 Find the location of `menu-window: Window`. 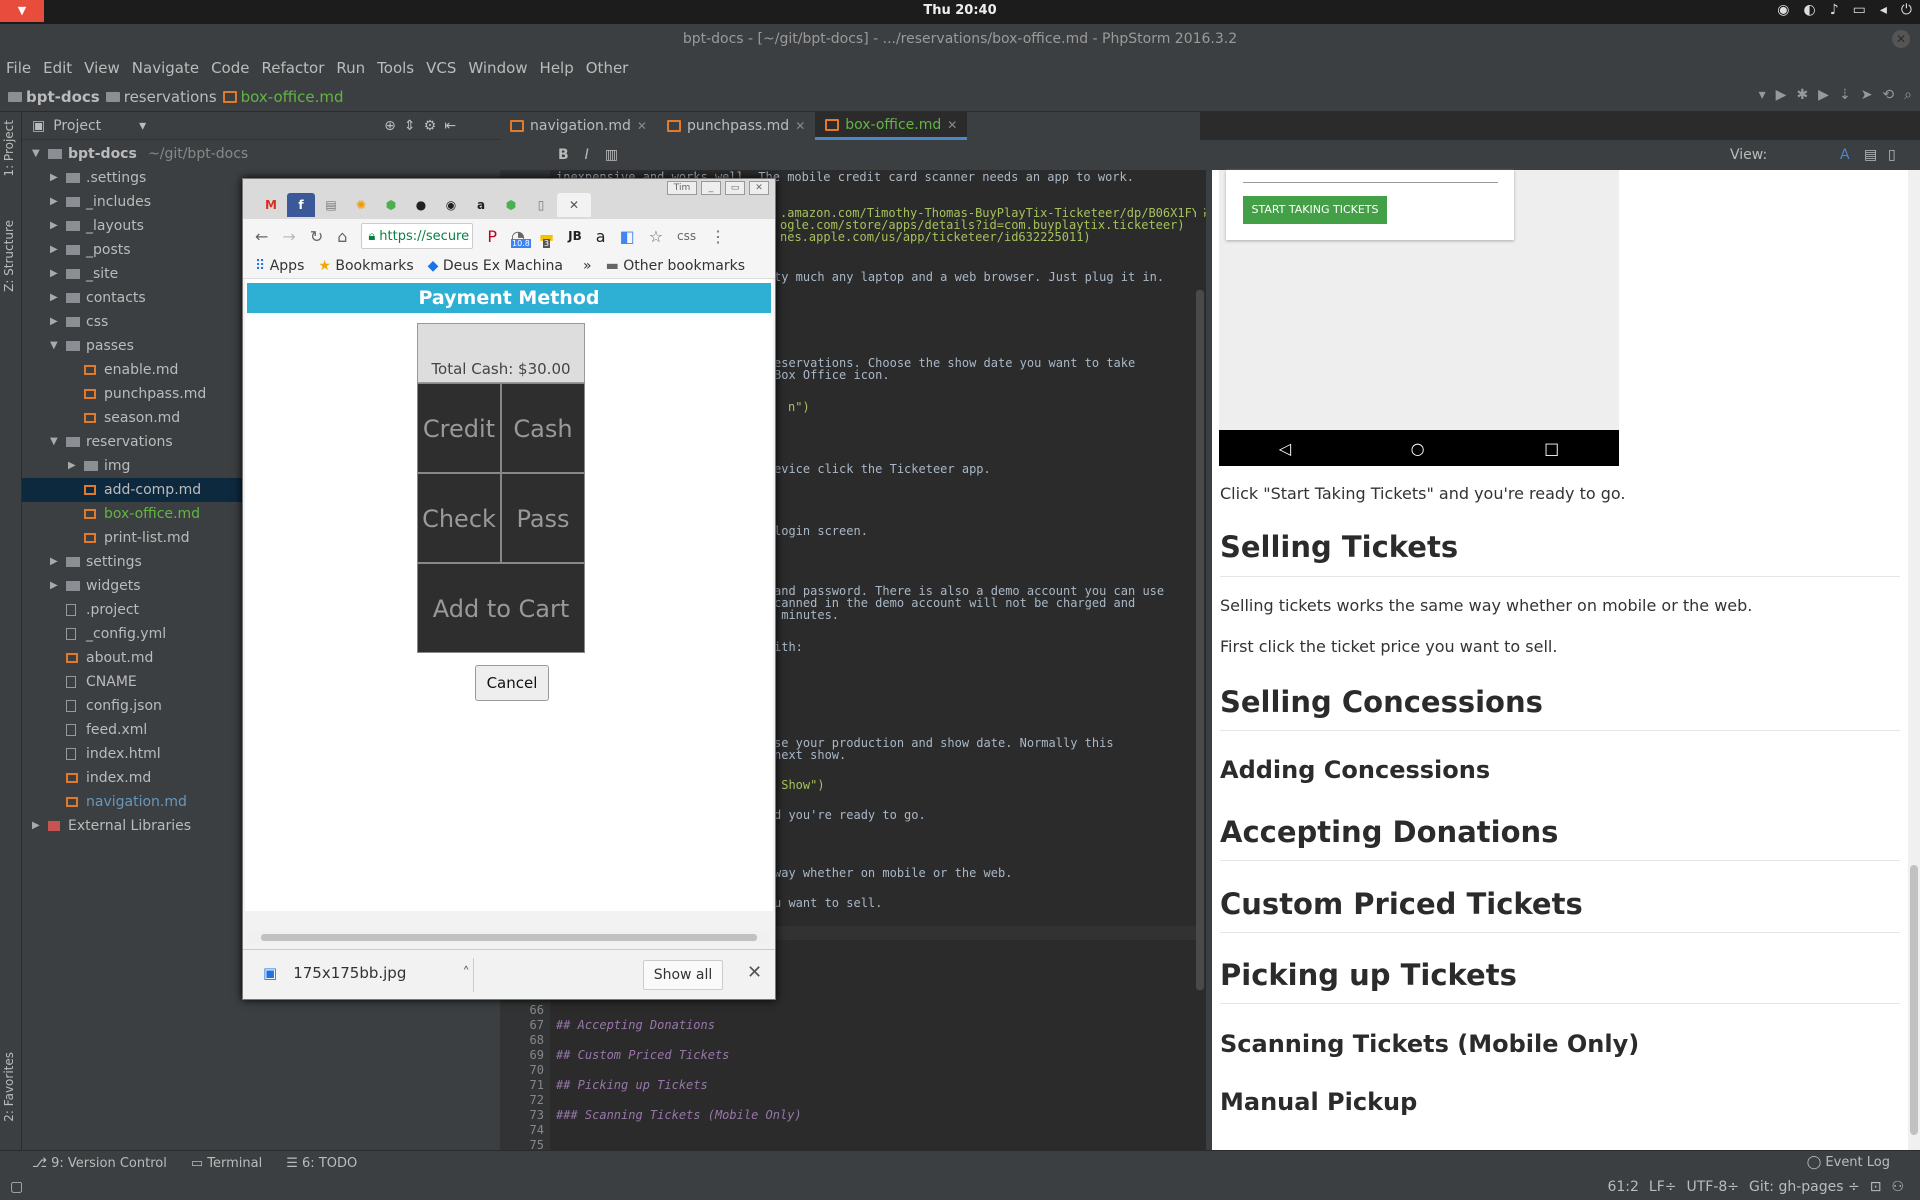

menu-window: Window is located at coordinates (497, 68).